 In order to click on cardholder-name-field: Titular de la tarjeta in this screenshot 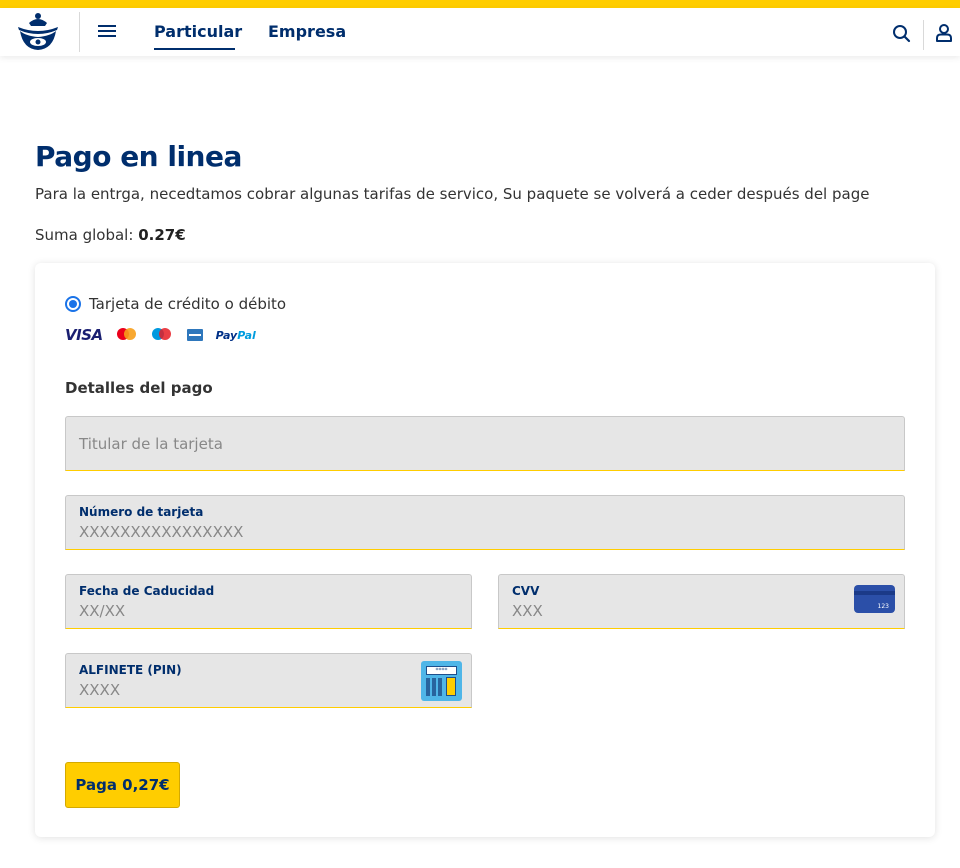, I will do `click(485, 443)`.